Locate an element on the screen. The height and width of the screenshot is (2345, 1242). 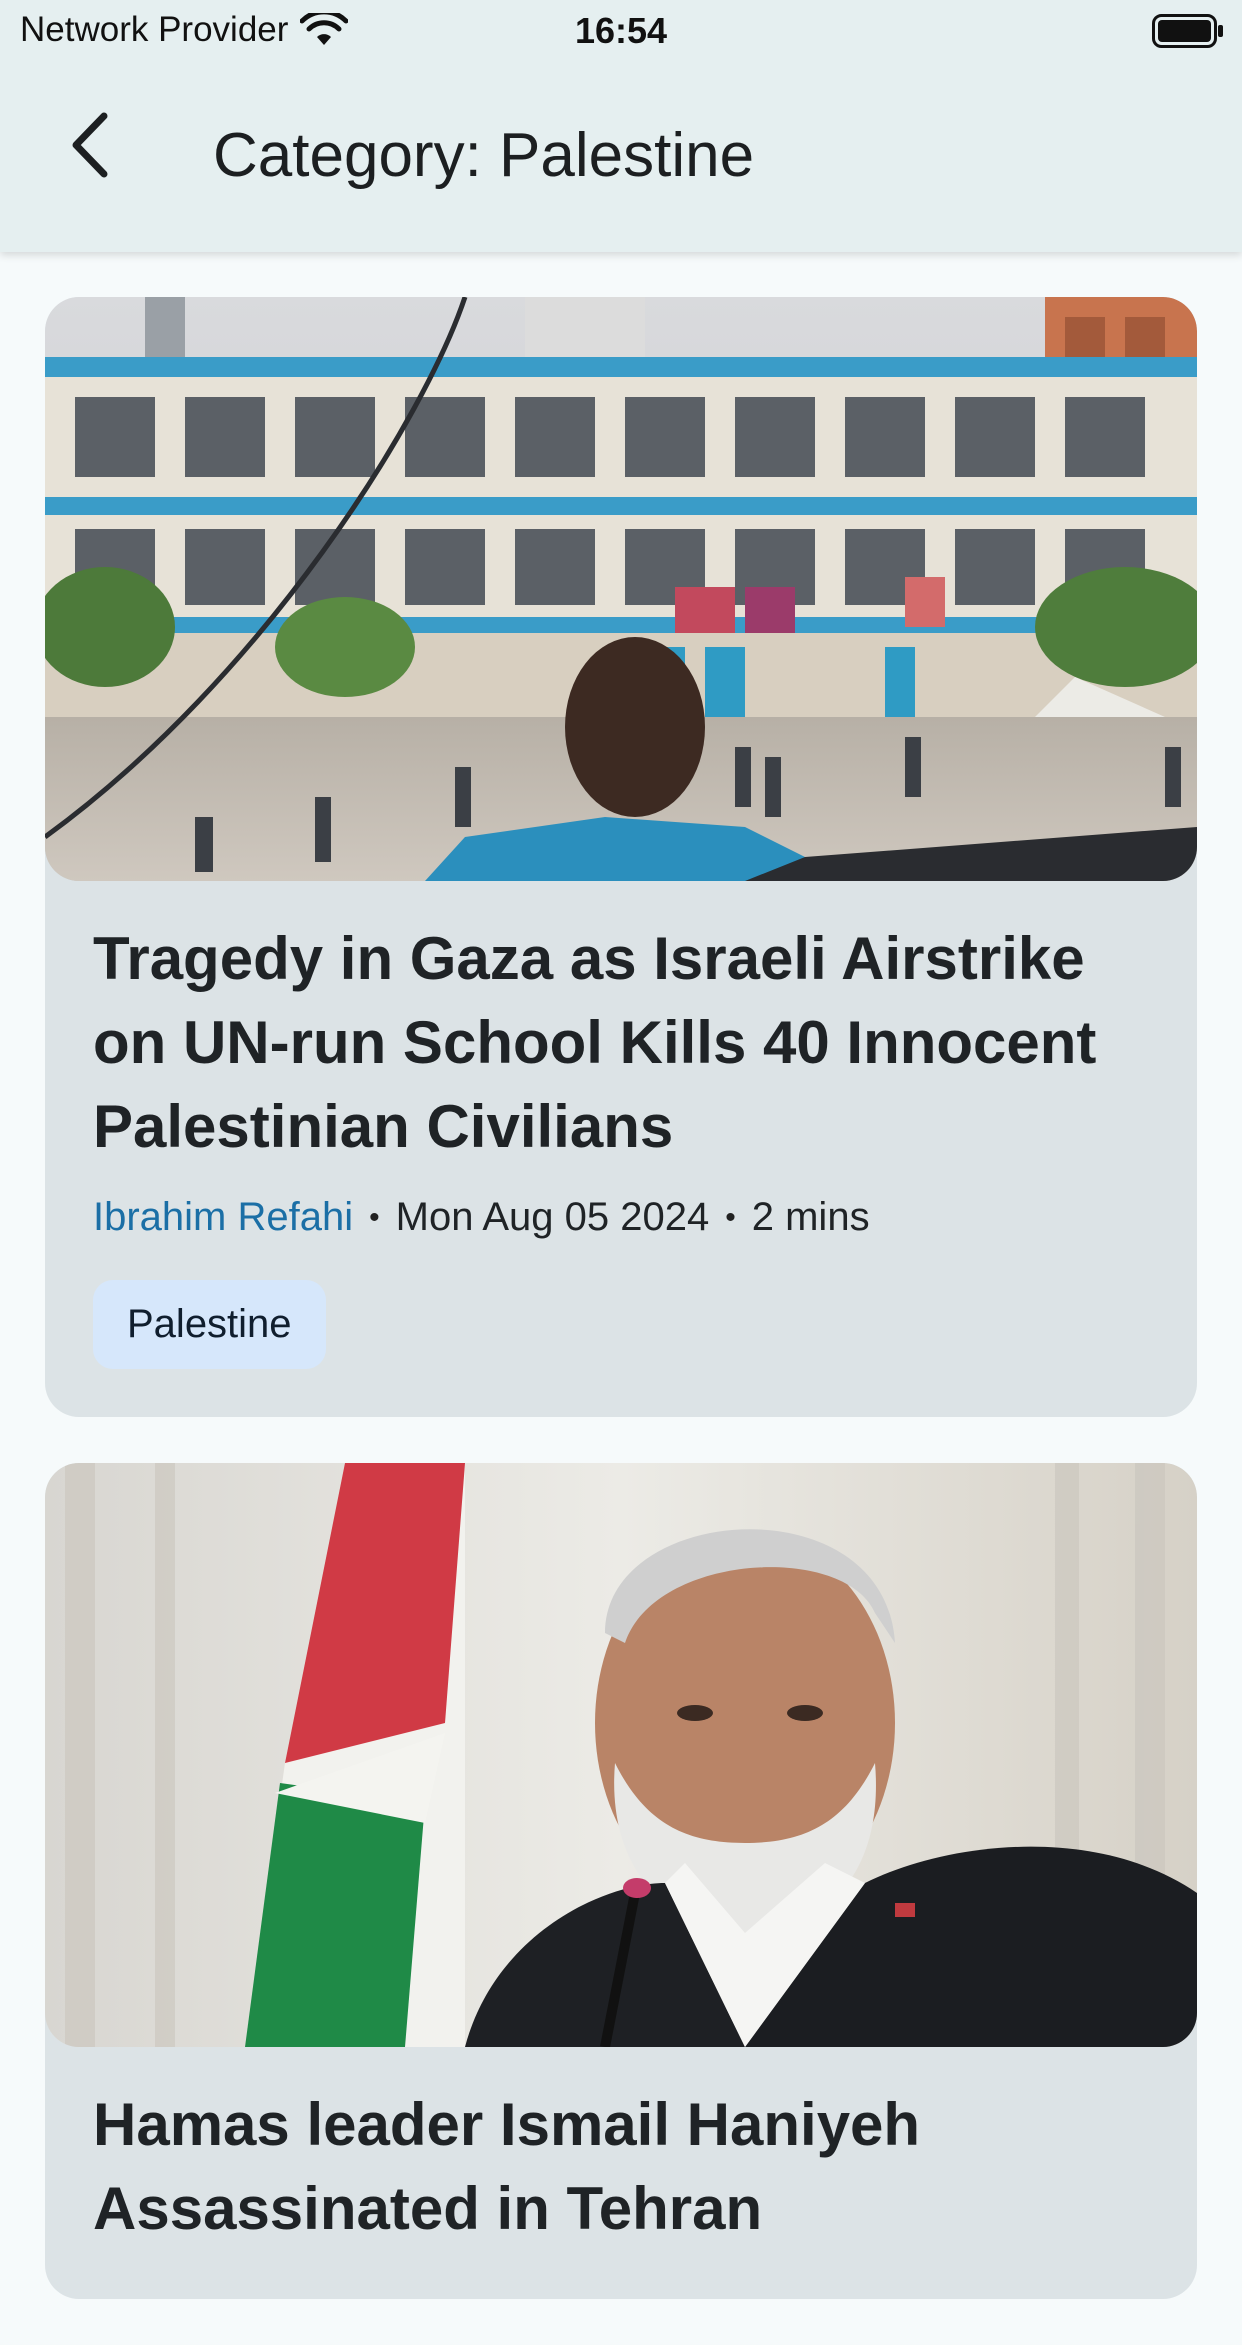
article-read-time: 2 mins is located at coordinates (810, 1217).